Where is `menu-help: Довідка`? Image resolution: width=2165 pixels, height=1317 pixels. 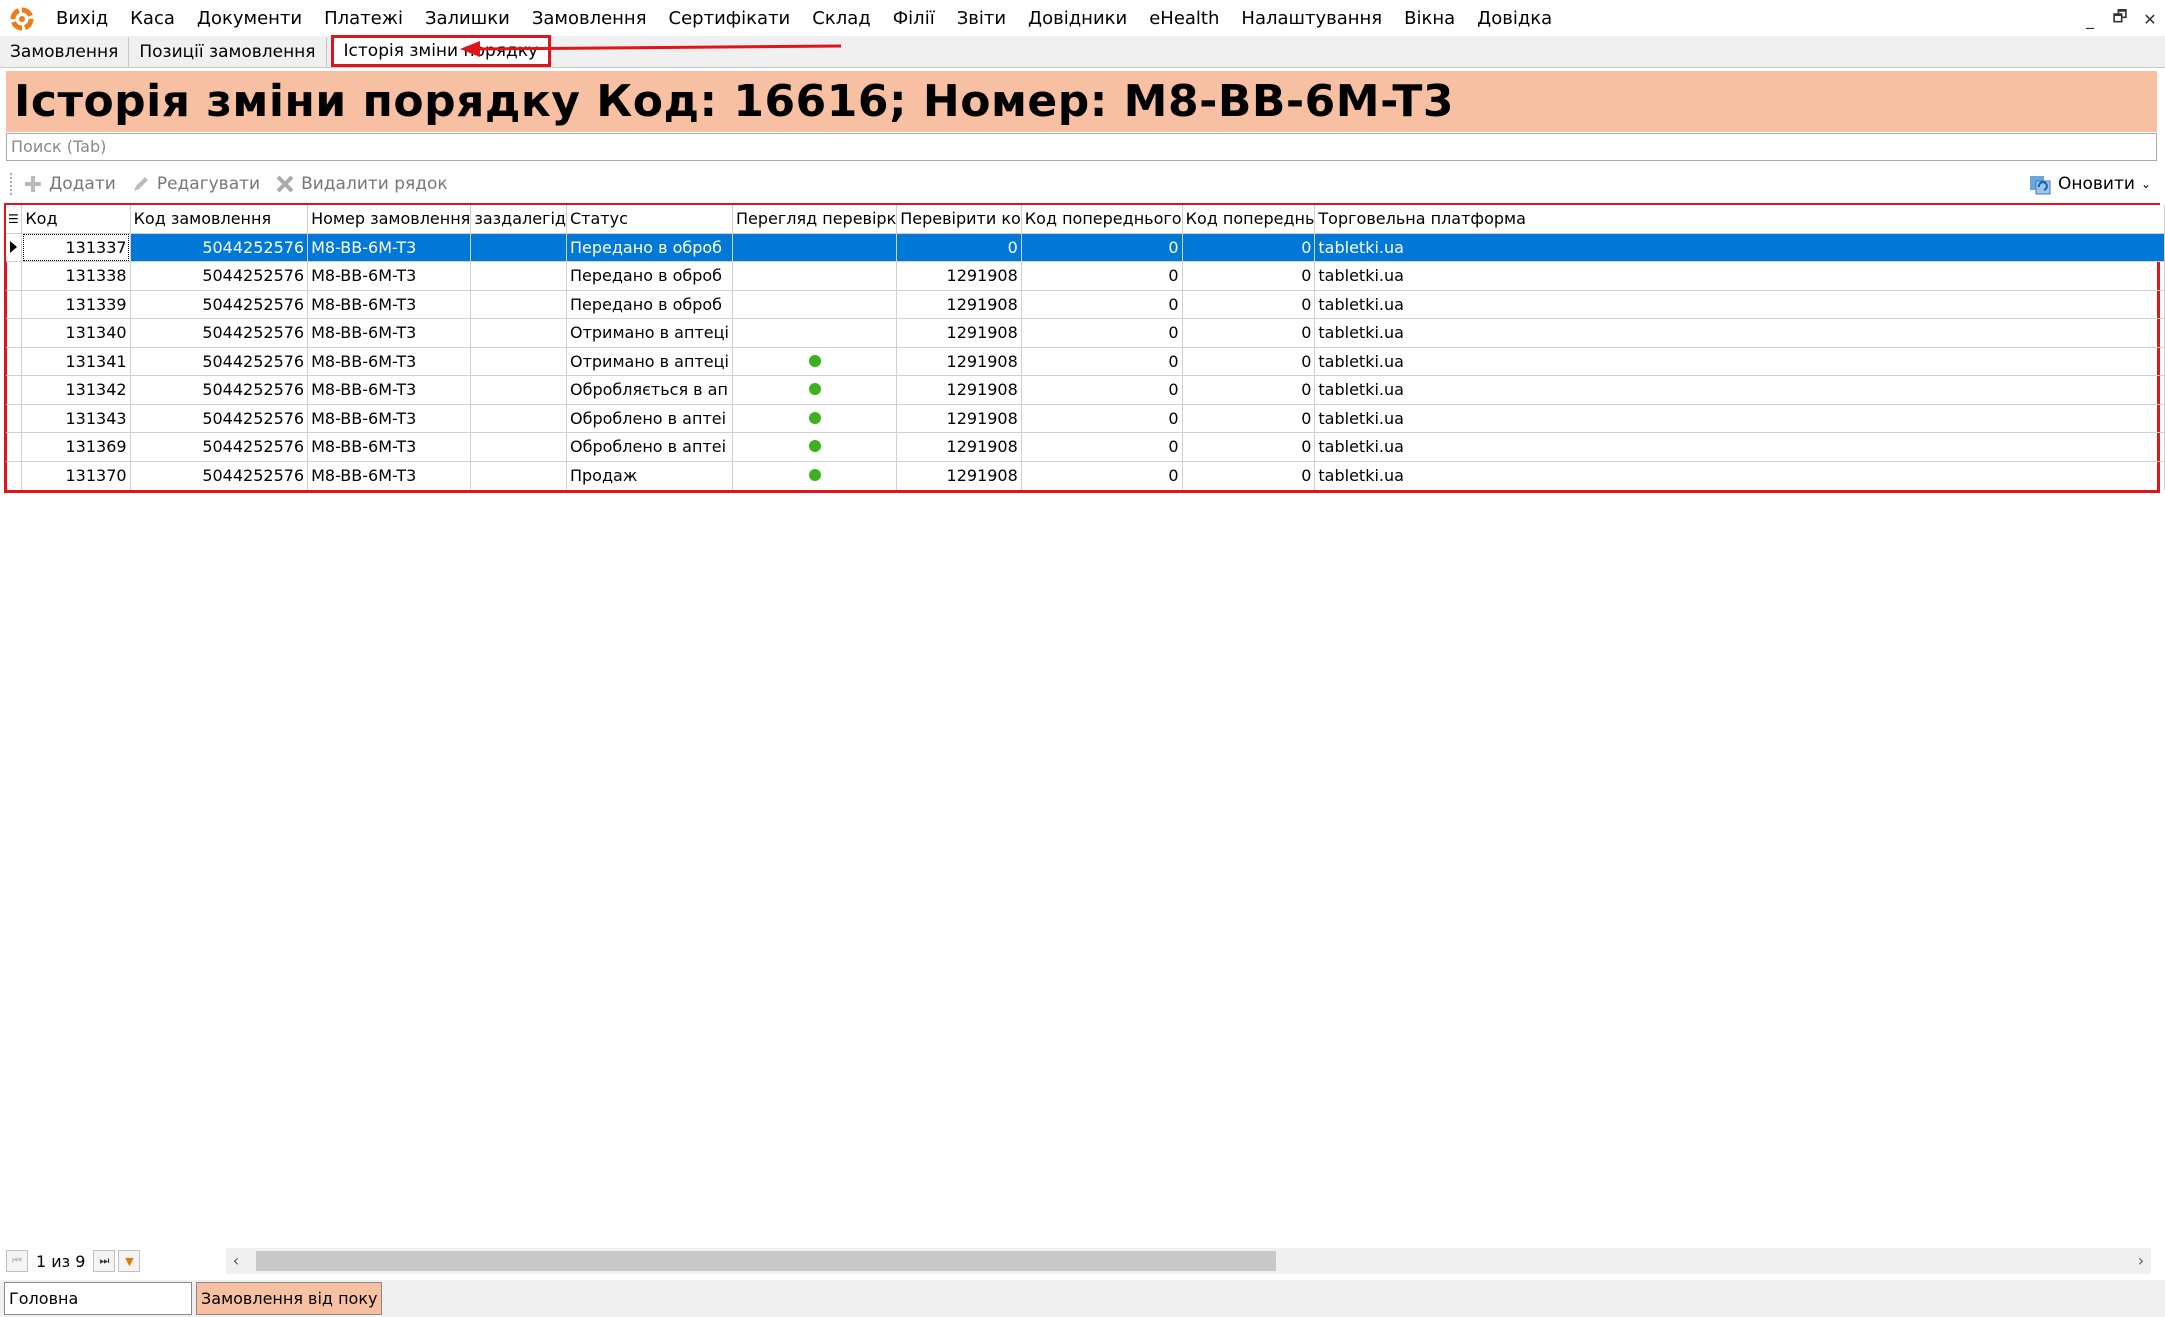 menu-help: Довідка is located at coordinates (1514, 19).